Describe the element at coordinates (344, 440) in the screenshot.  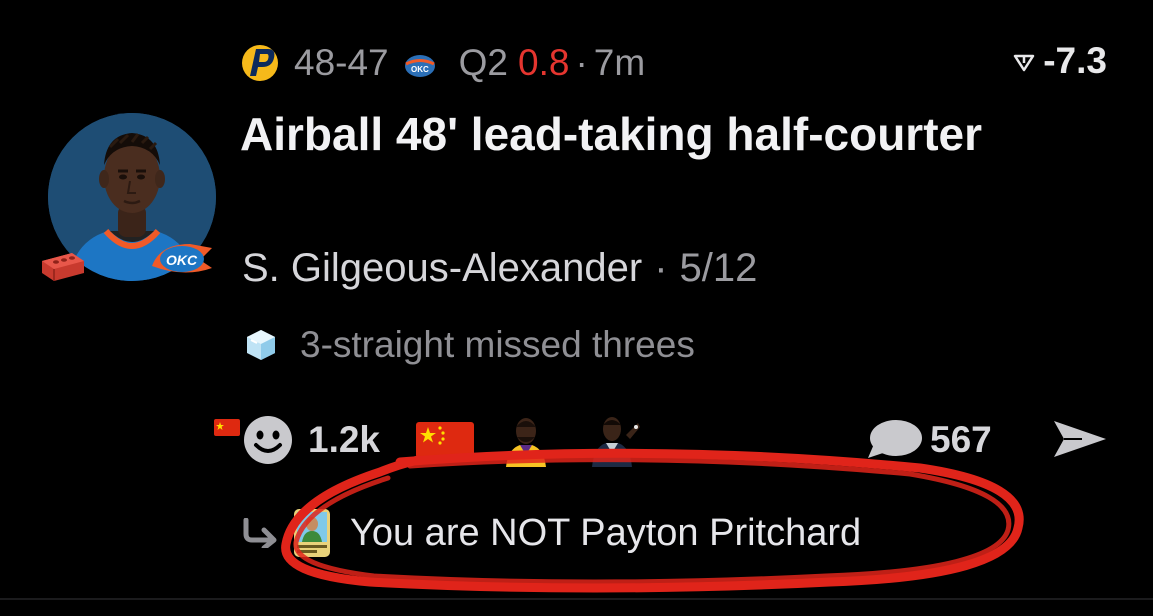
I see `reaction-count: 1.2k` at that location.